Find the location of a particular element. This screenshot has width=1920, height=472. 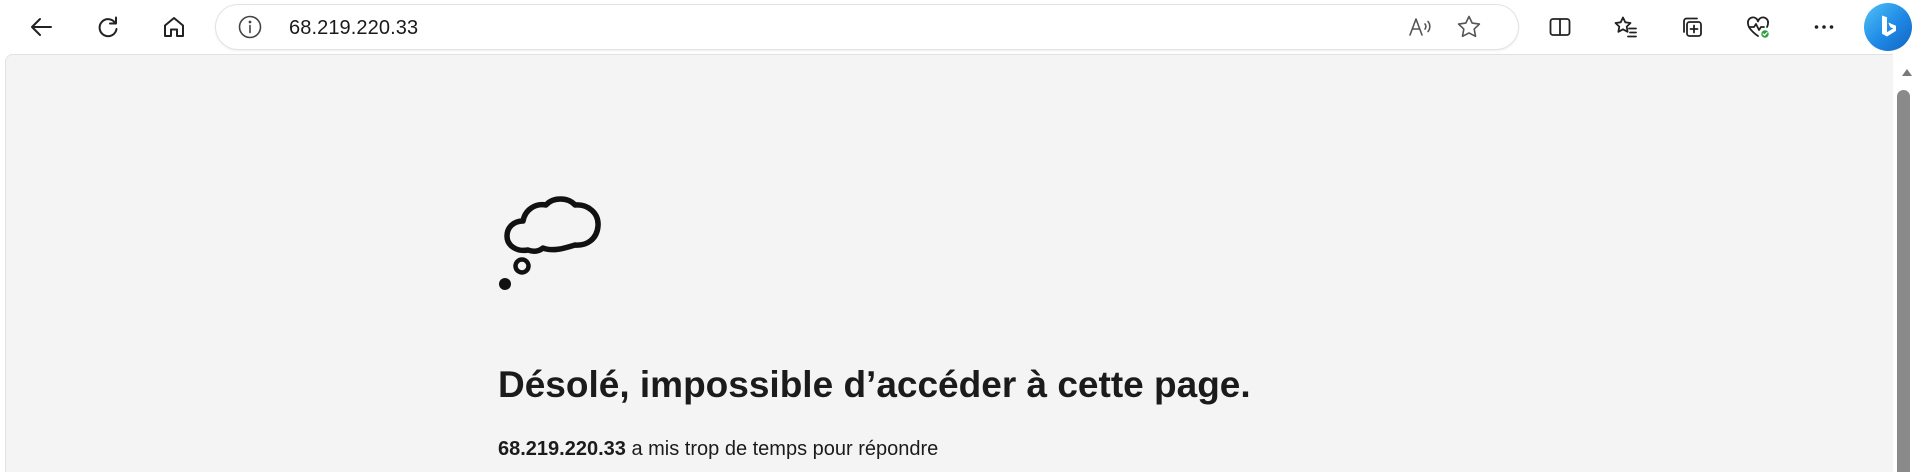

read-aloud-icon is located at coordinates (1420, 27).